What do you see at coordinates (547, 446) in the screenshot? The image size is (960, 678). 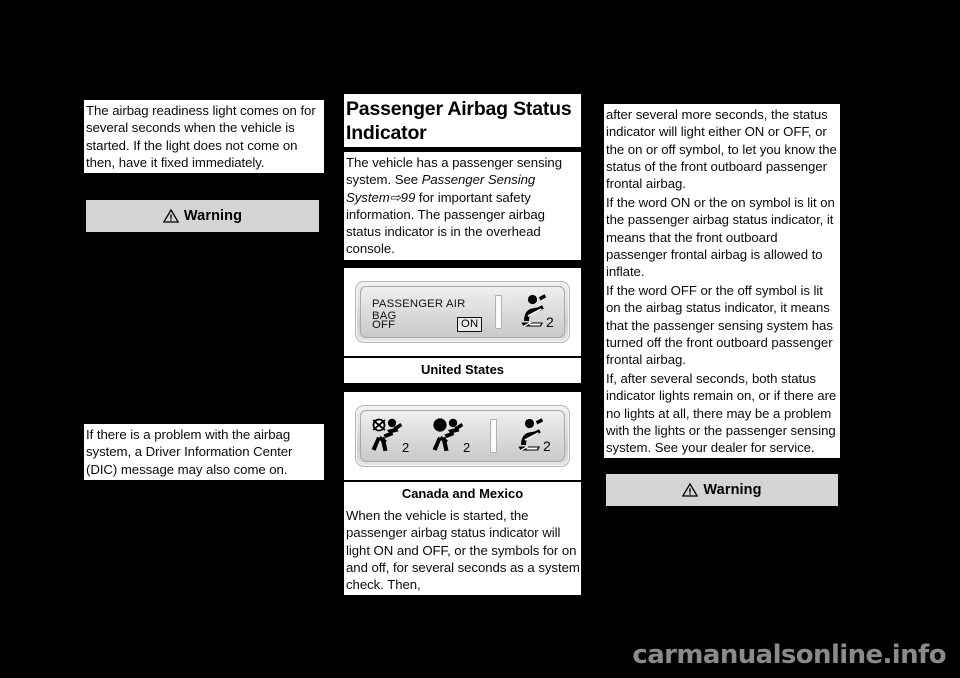 I see `canada-belt-number: 2` at bounding box center [547, 446].